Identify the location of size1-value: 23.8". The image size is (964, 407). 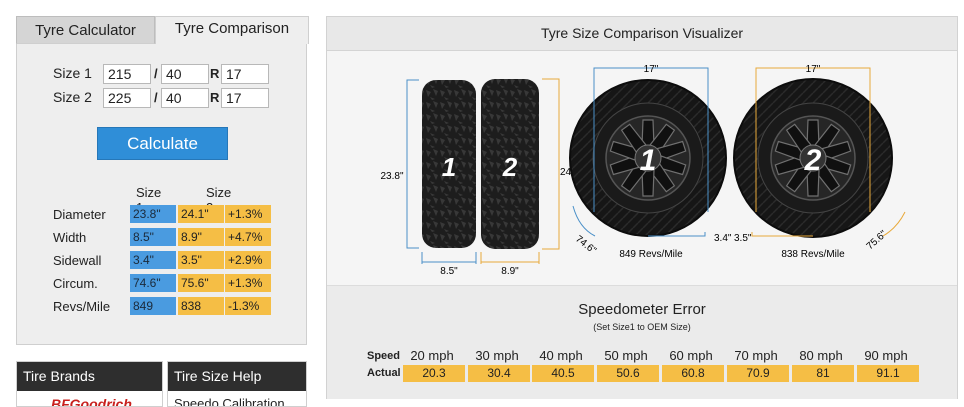
(153, 214).